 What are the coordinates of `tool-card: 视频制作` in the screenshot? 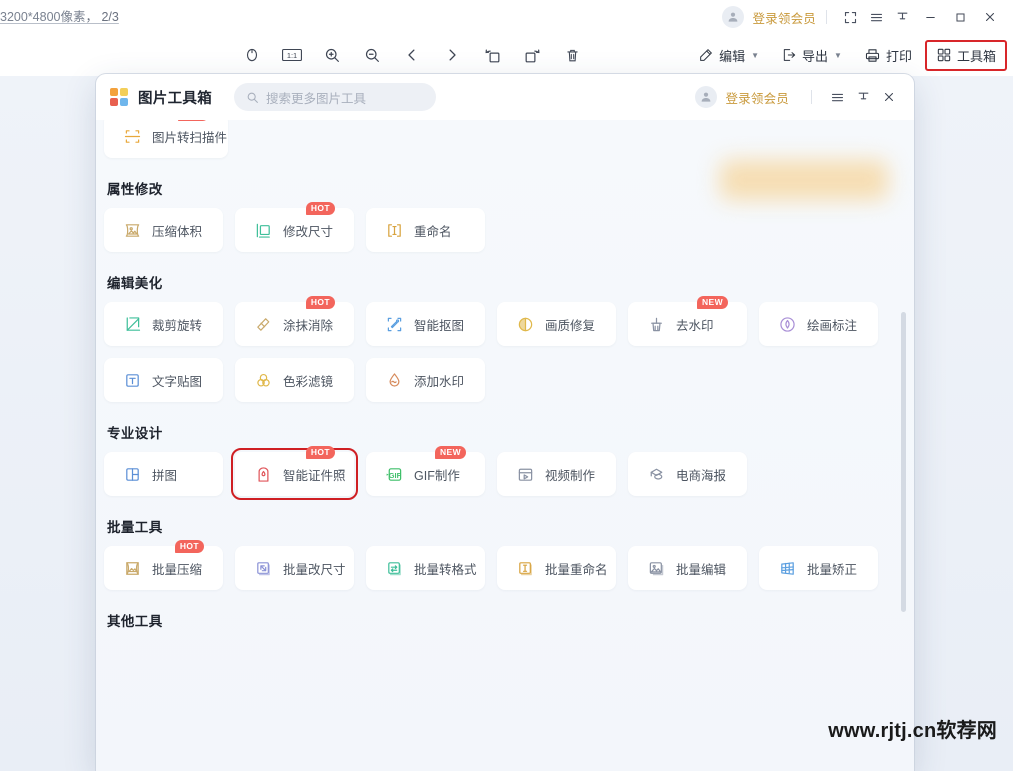 It's located at (556, 474).